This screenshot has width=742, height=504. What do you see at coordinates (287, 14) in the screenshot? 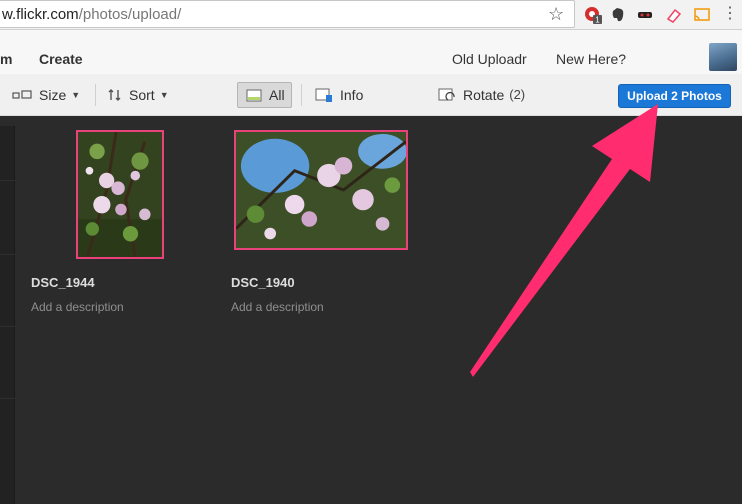
I see `address-bar: w.flickr.com/photos/upload/ ☆` at bounding box center [287, 14].